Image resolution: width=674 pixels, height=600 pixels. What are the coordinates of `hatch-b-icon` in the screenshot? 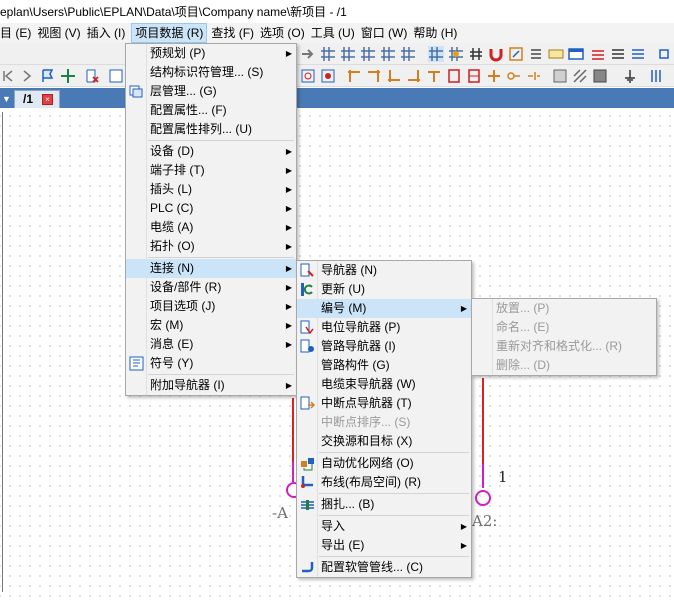 It's located at (580, 76).